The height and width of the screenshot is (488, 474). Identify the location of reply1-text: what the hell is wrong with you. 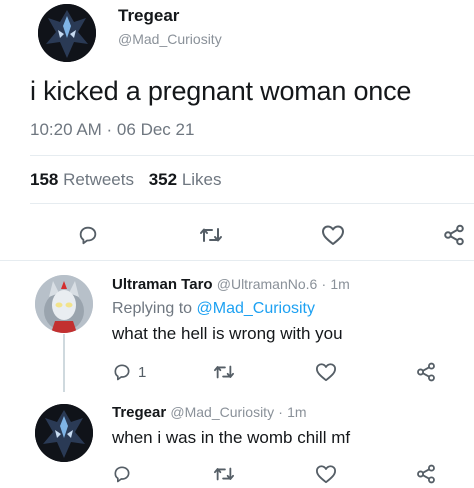
(227, 333).